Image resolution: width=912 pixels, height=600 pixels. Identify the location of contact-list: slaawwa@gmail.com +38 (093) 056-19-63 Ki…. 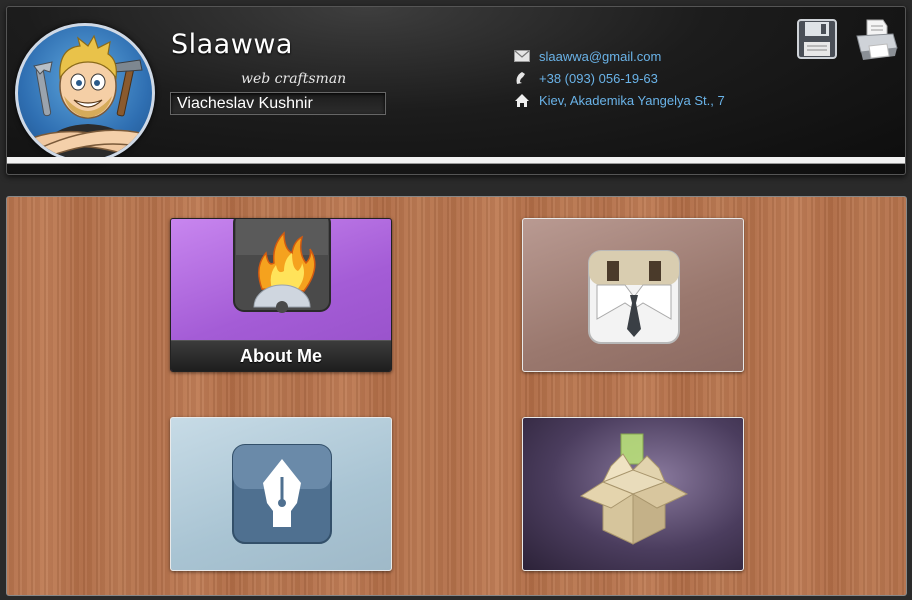
(619, 78).